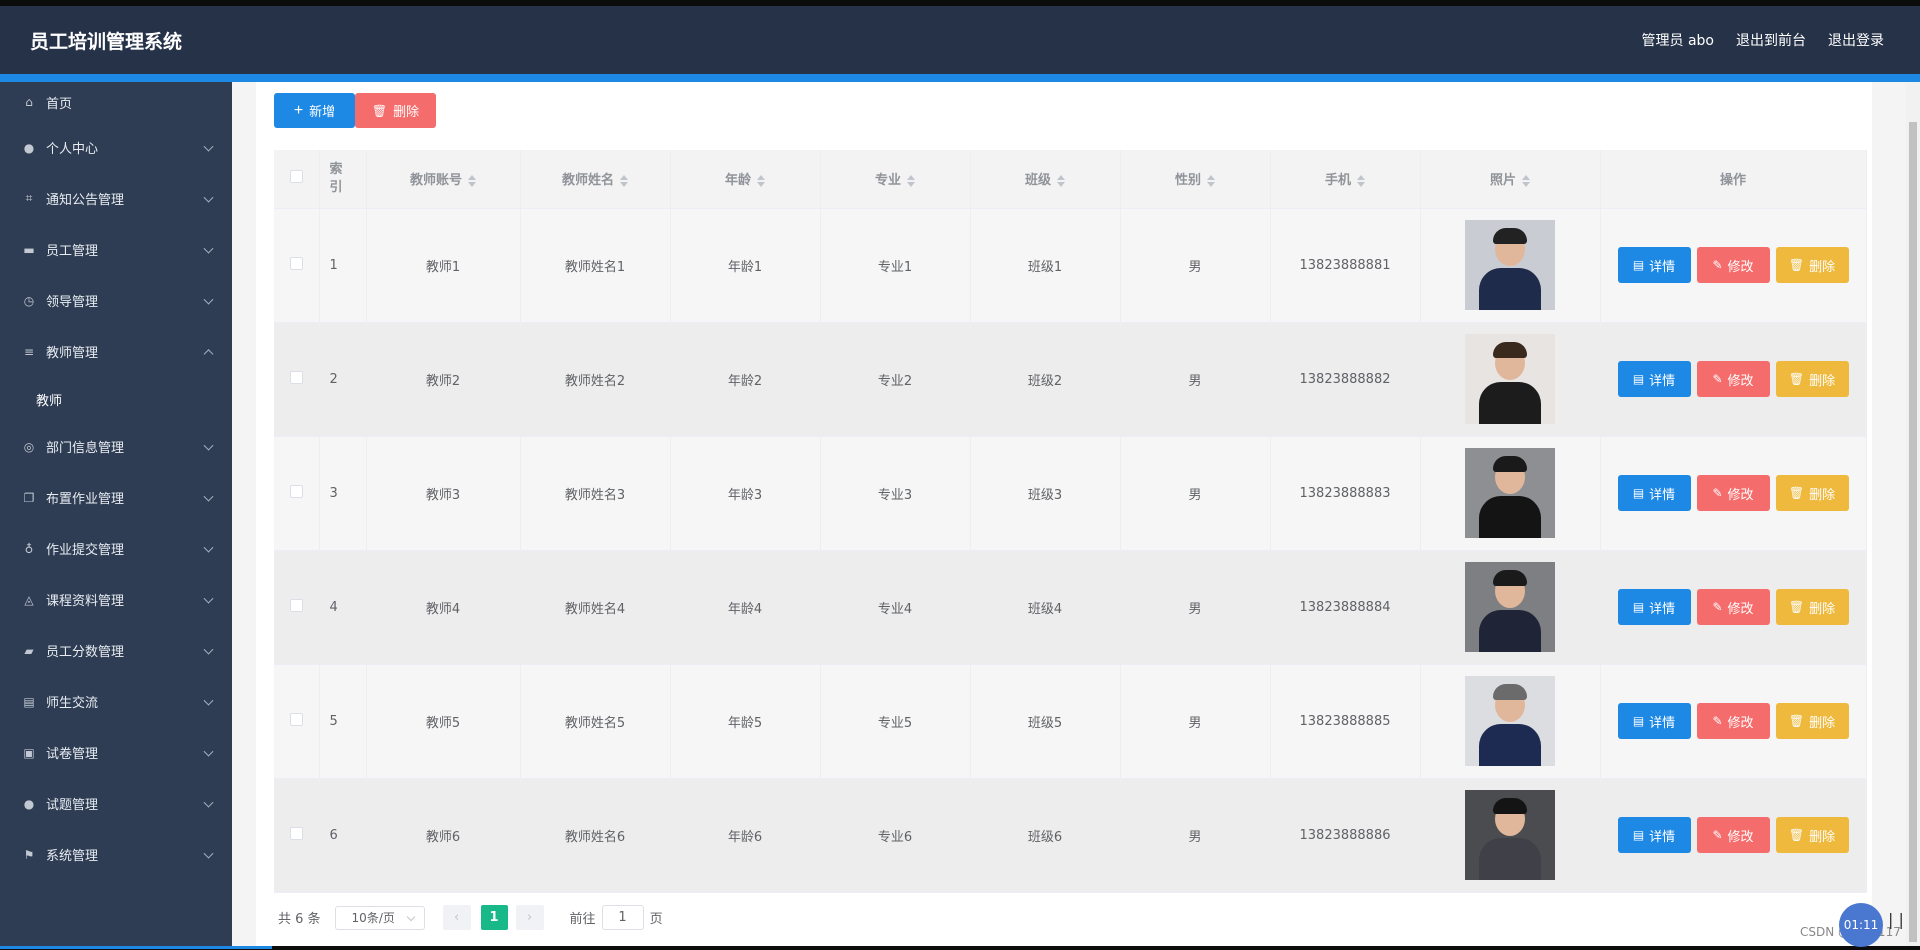 The image size is (1920, 950). Describe the element at coordinates (116, 650) in the screenshot. I see `sidebar-item-b4: ▰ 员工分数管理` at that location.